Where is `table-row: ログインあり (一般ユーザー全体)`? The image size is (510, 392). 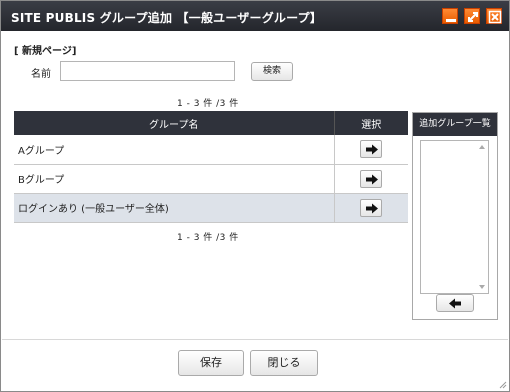
table-row: ログインあり (一般ユーザー全体) is located at coordinates (211, 208).